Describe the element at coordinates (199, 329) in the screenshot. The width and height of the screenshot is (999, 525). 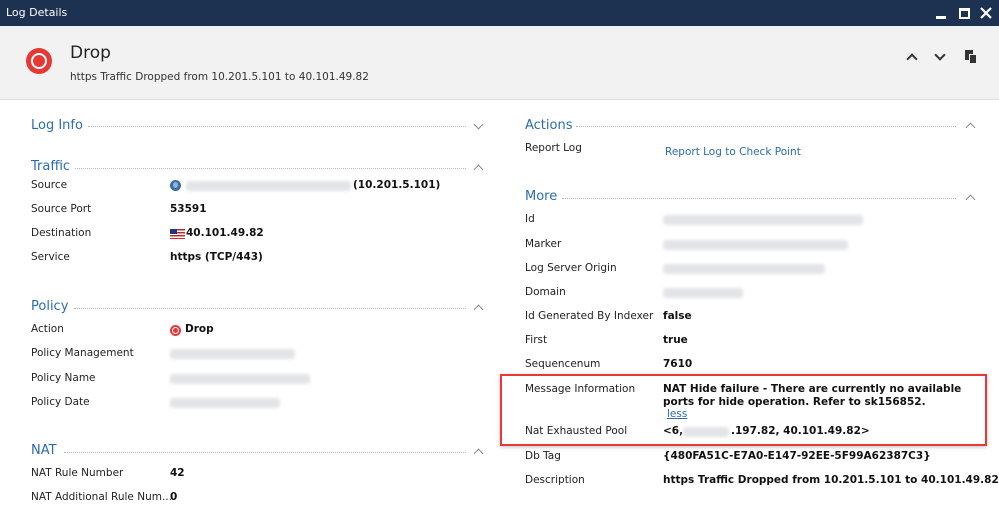
I see `action-value: Drop` at that location.